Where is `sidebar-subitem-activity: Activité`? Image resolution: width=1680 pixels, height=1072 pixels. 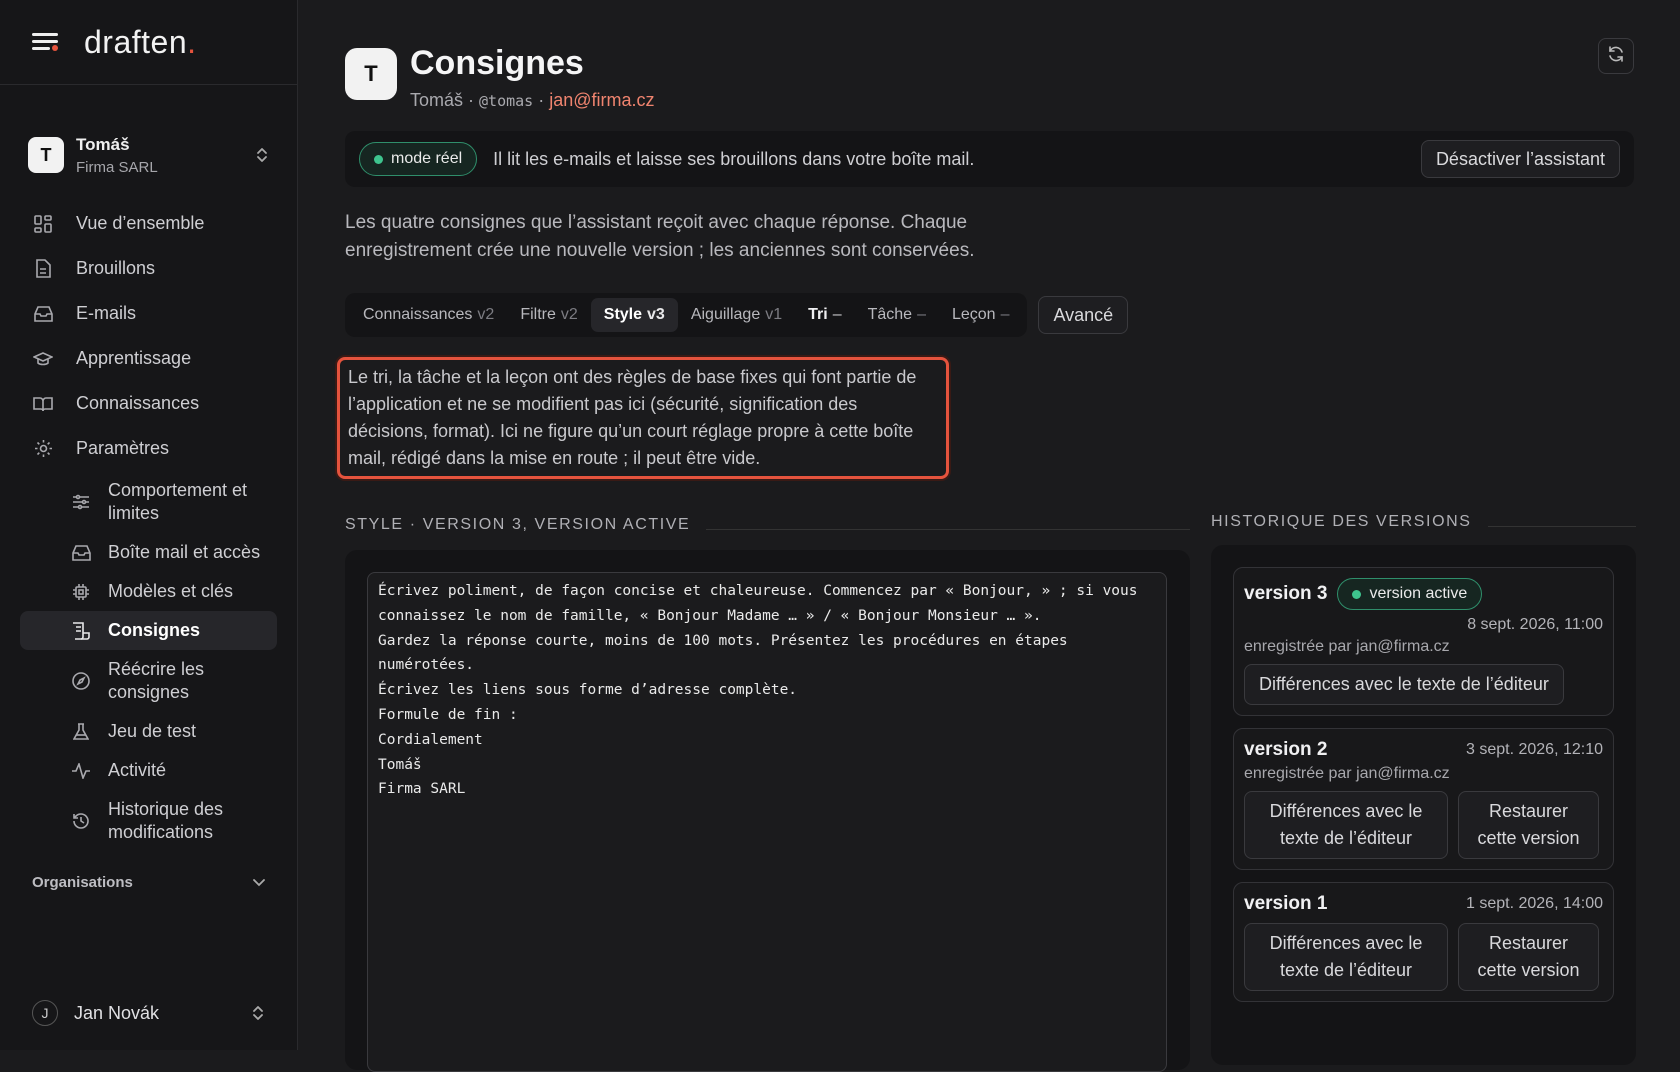 sidebar-subitem-activity: Activité is located at coordinates (148, 770).